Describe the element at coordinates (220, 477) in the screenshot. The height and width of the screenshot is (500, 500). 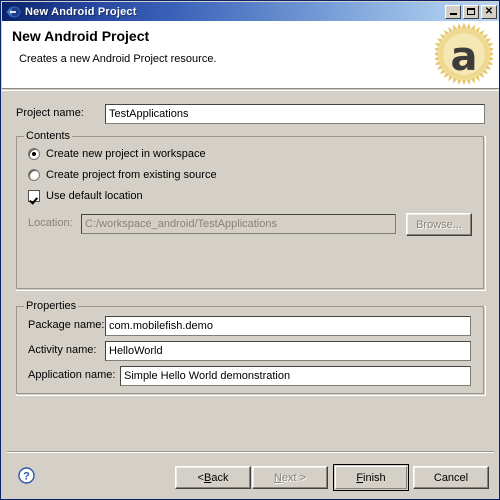
I see `back-button-post: ack` at that location.